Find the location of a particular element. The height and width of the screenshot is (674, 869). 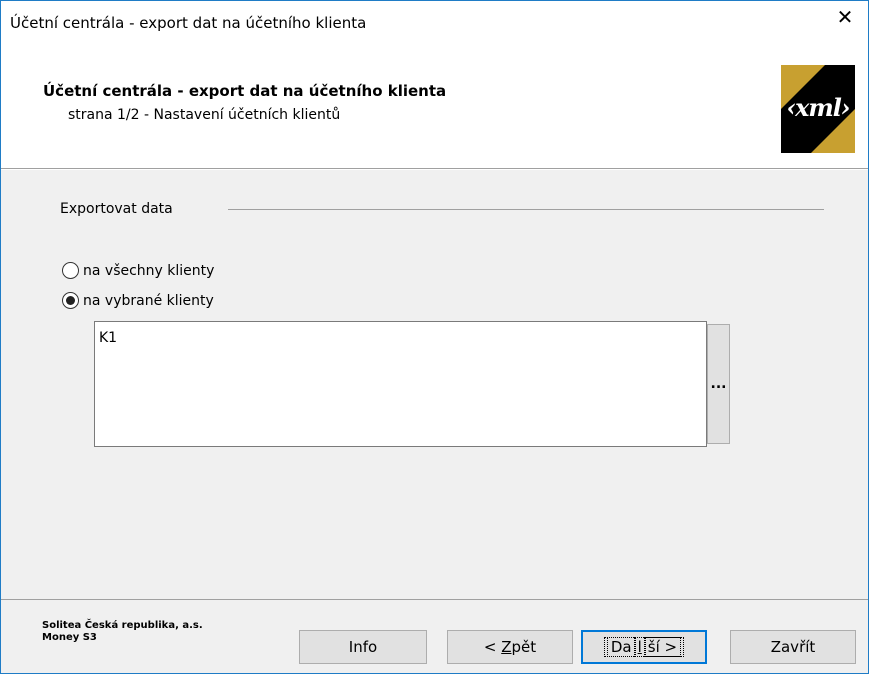

back-button: < Zpět is located at coordinates (510, 647).